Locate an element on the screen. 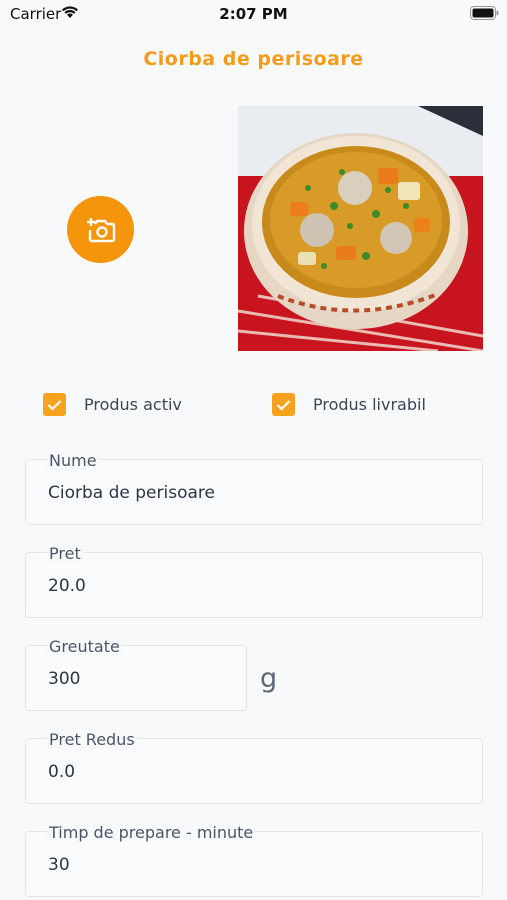  add-photo-button is located at coordinates (100, 229).